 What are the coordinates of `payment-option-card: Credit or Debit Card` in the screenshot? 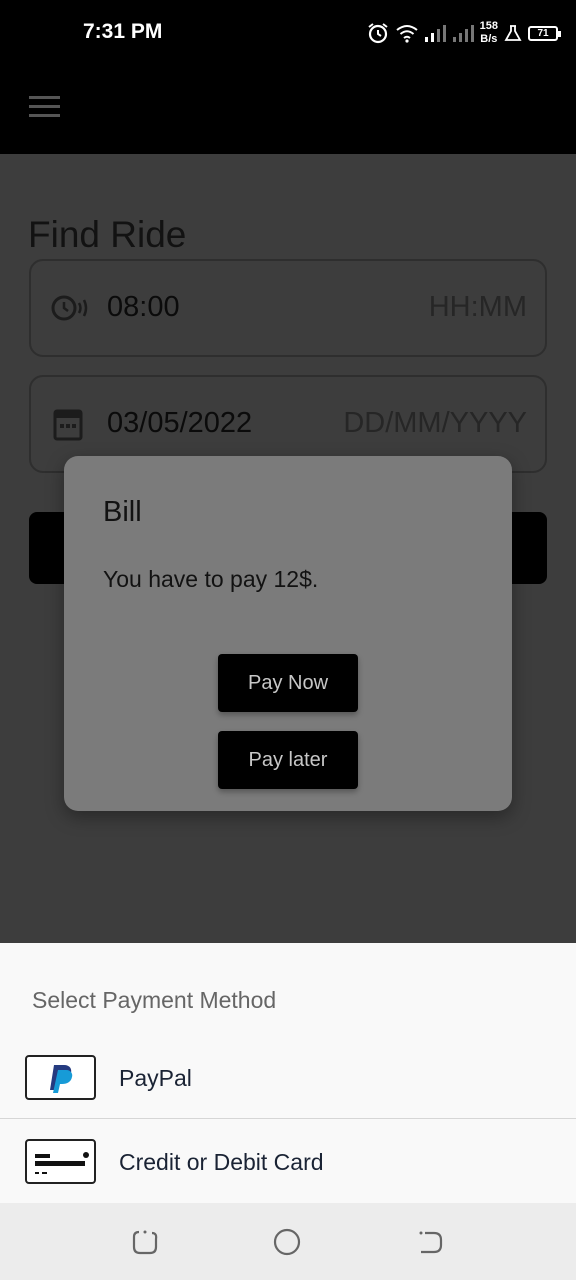 It's located at (288, 1169).